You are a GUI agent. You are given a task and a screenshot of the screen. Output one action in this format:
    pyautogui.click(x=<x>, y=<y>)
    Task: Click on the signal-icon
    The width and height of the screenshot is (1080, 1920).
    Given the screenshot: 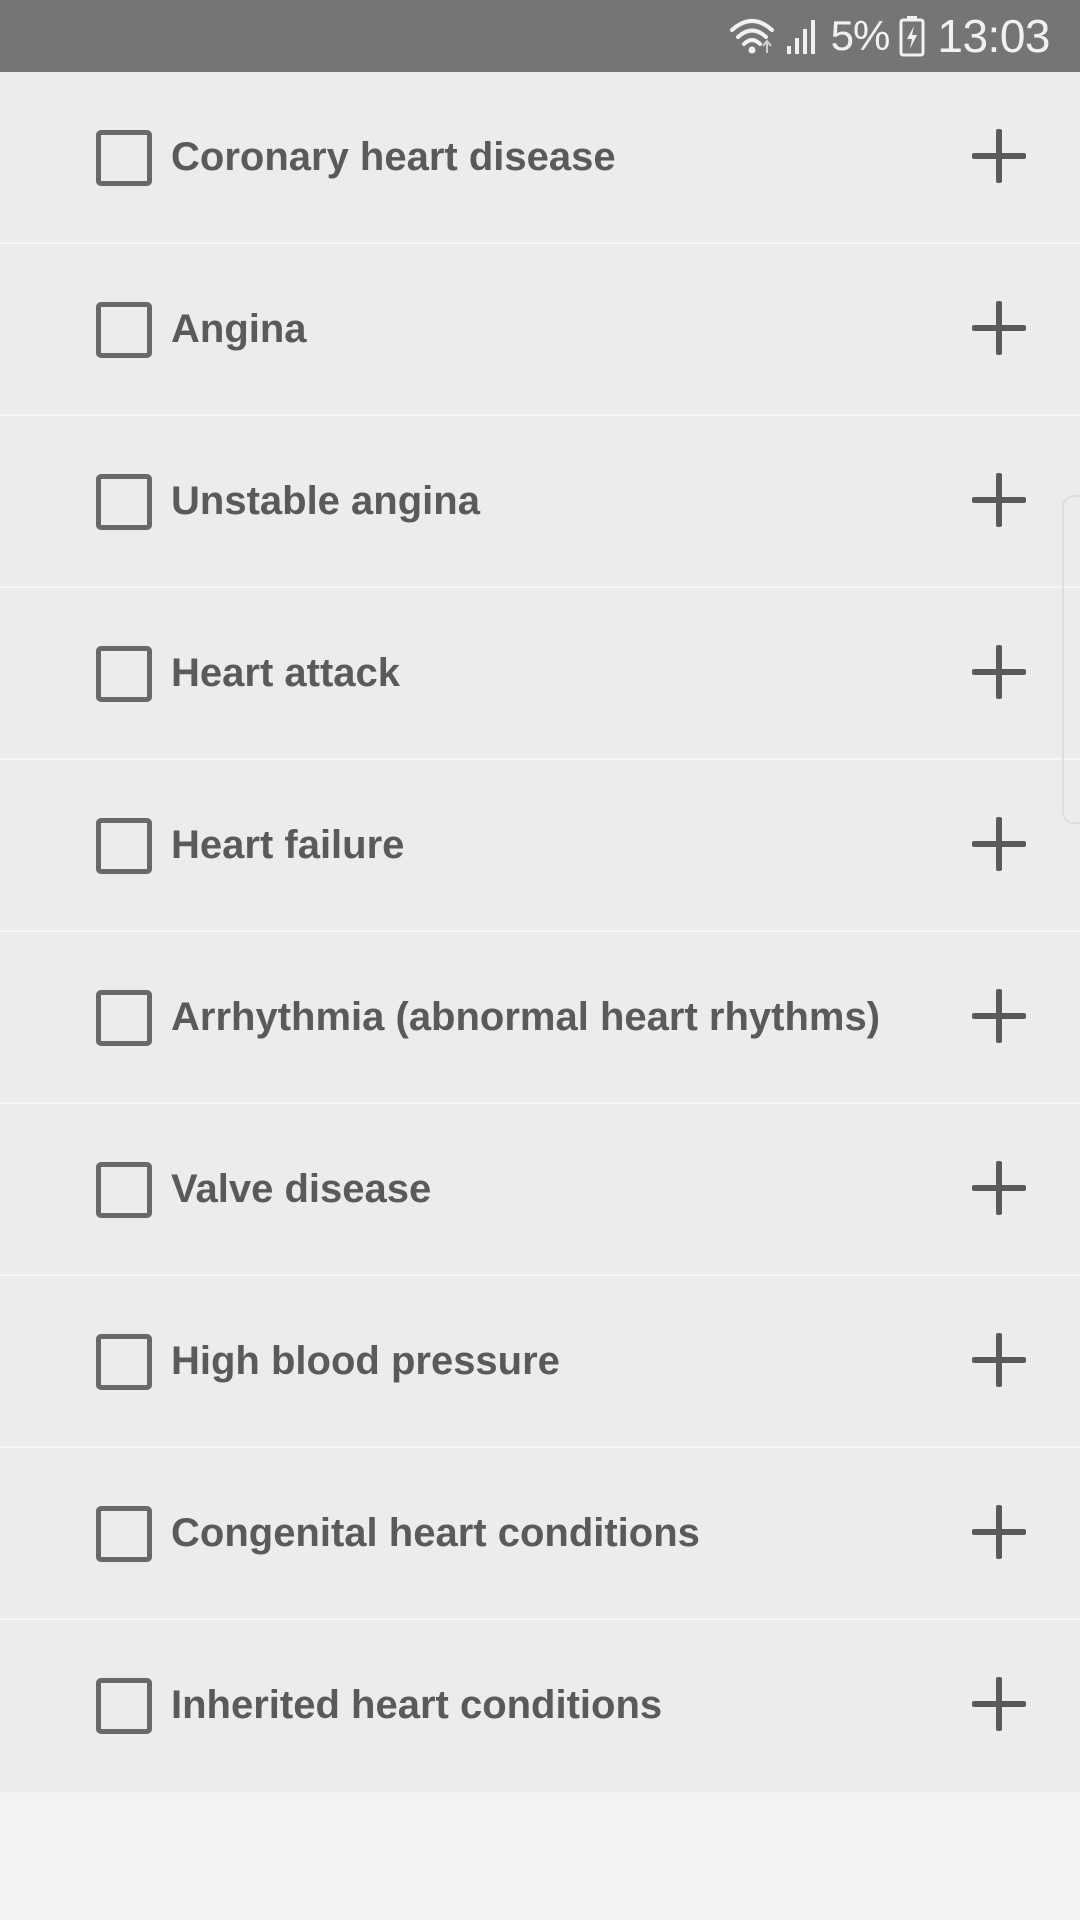 What is the action you would take?
    pyautogui.click(x=803, y=36)
    